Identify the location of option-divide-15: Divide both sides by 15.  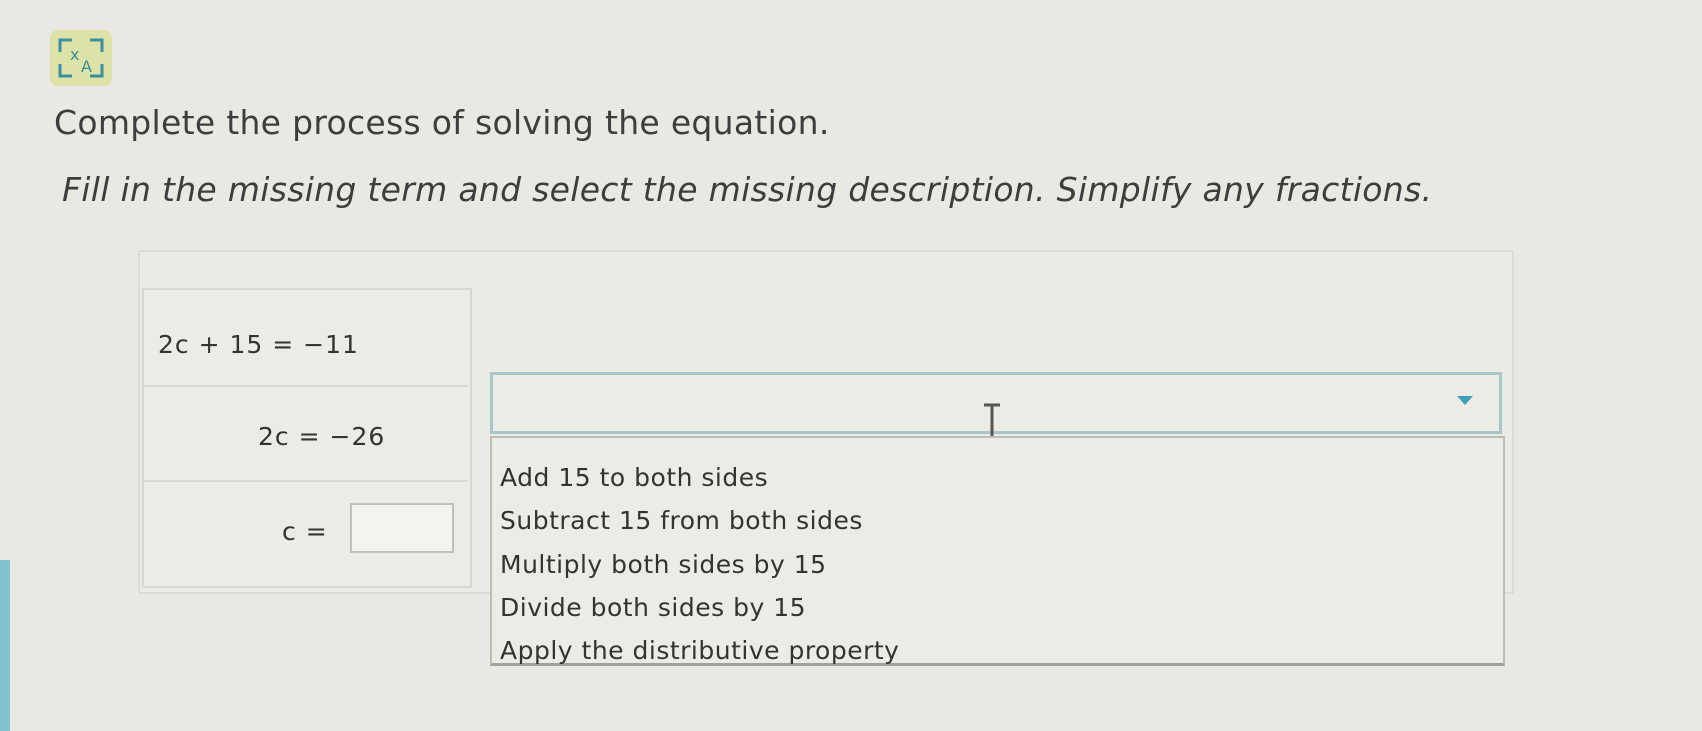
(653, 607).